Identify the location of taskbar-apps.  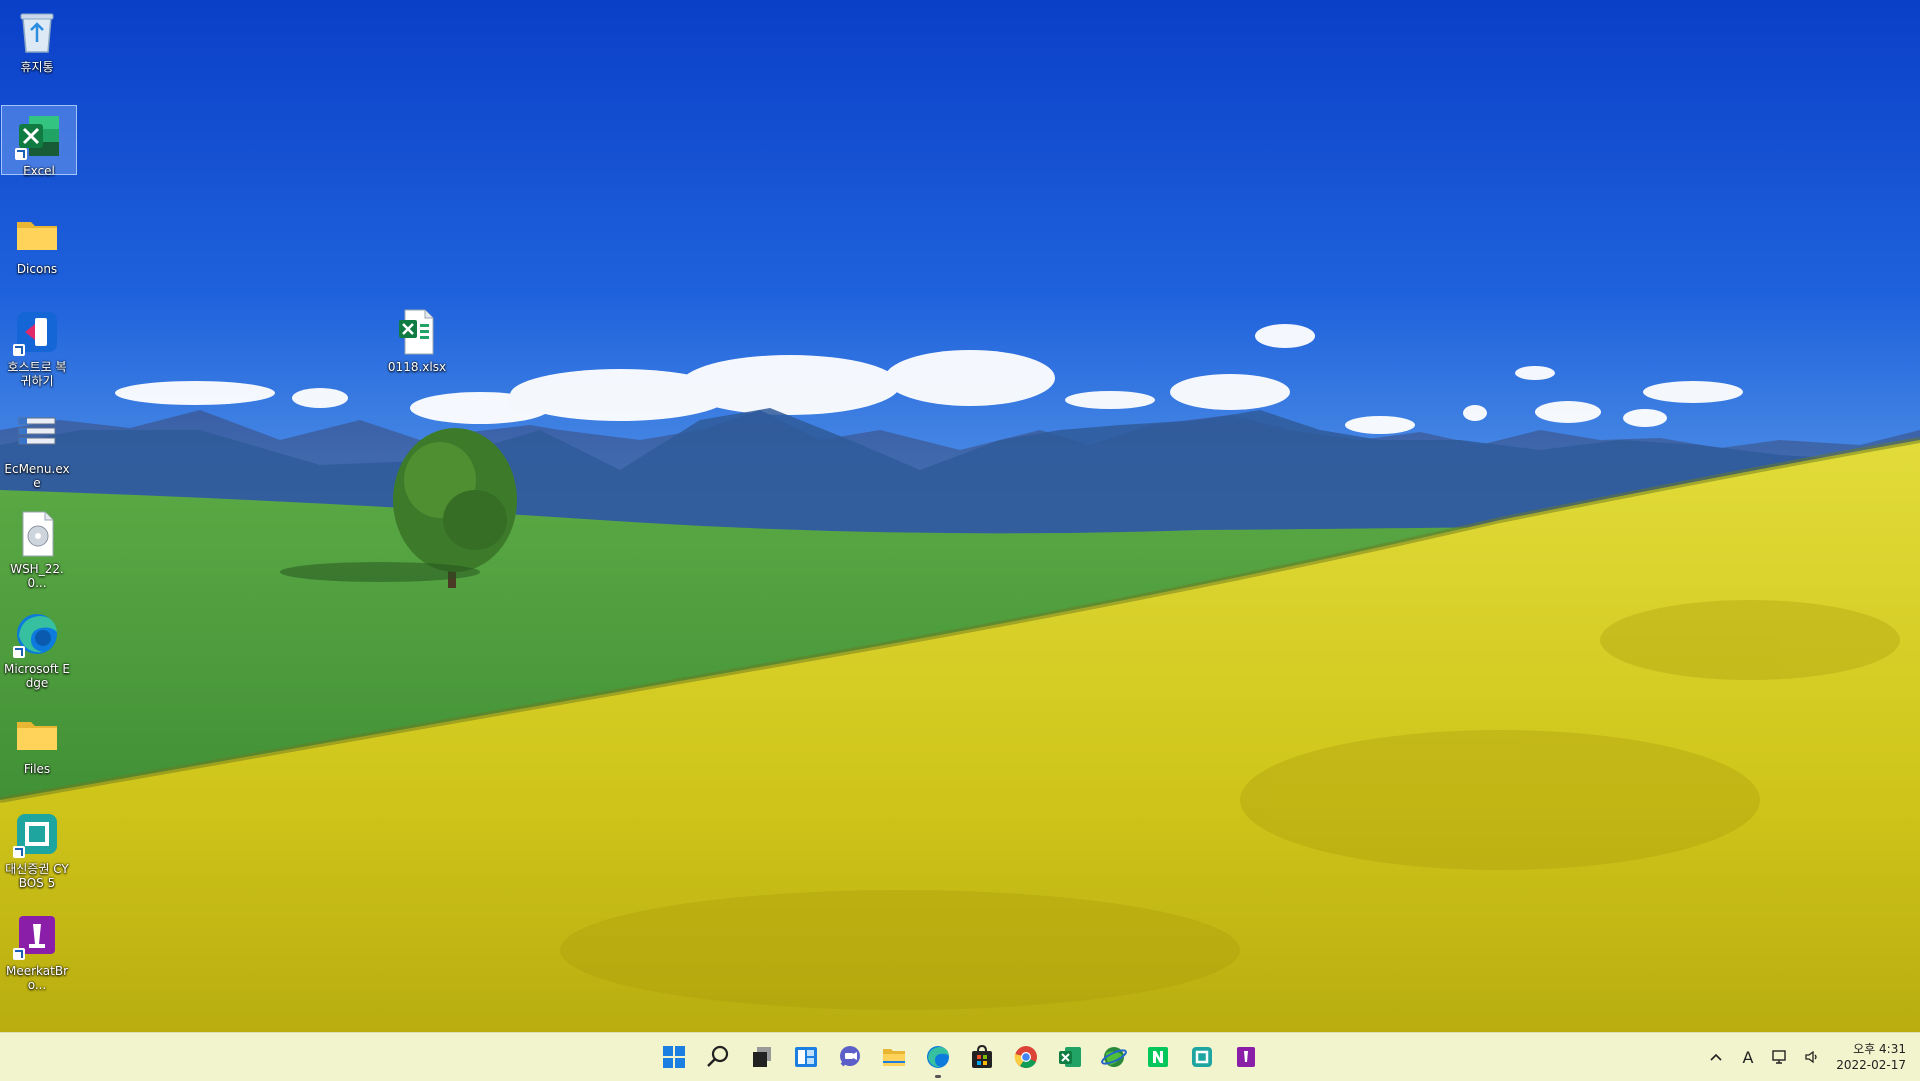
(960, 1057).